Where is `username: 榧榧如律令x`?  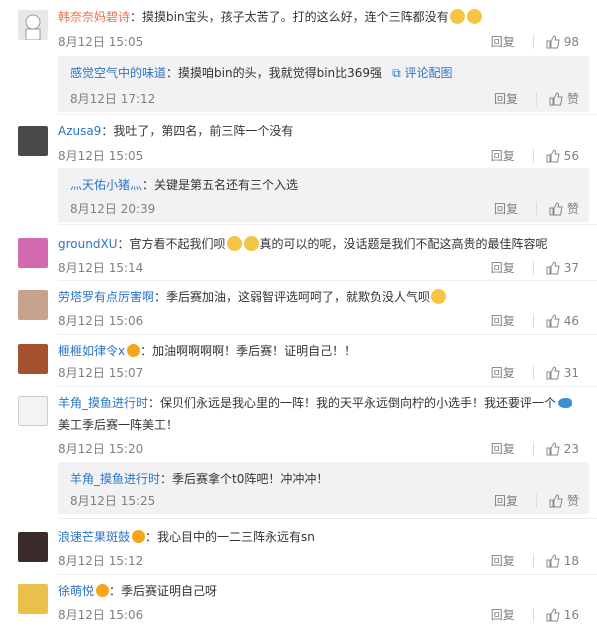 username: 榧榧如律令x is located at coordinates (91, 351).